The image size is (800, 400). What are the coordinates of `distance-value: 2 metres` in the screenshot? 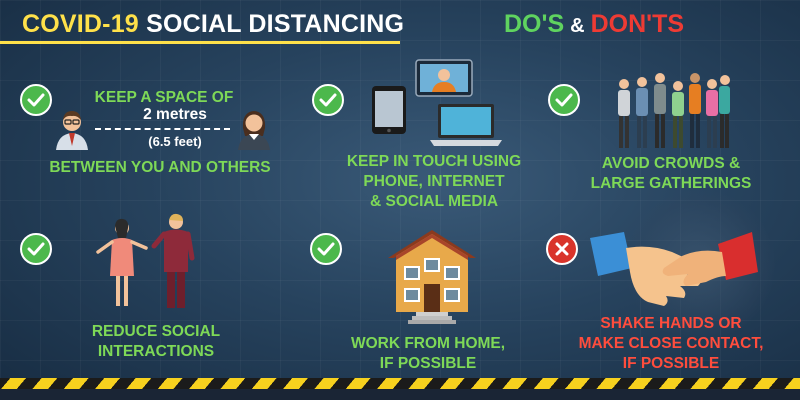 It's located at (175, 114).